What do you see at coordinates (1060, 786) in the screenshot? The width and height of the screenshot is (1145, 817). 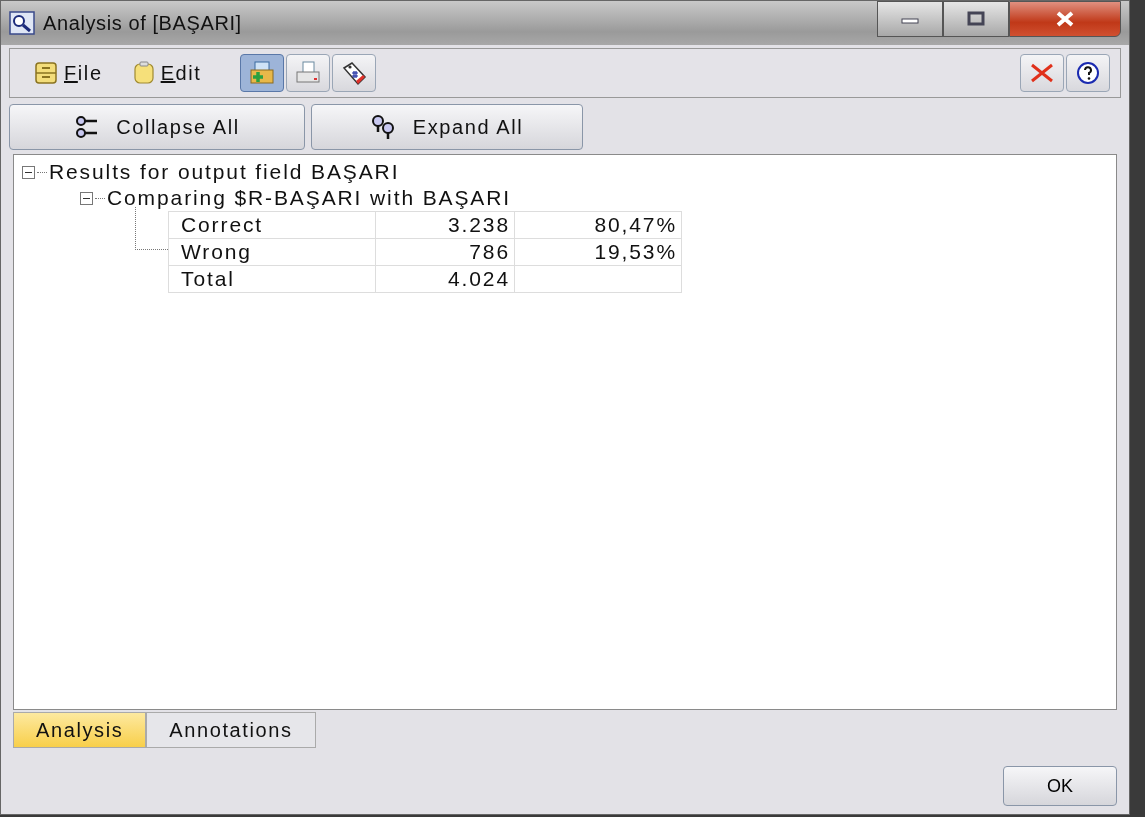 I see `ok-button: OK` at bounding box center [1060, 786].